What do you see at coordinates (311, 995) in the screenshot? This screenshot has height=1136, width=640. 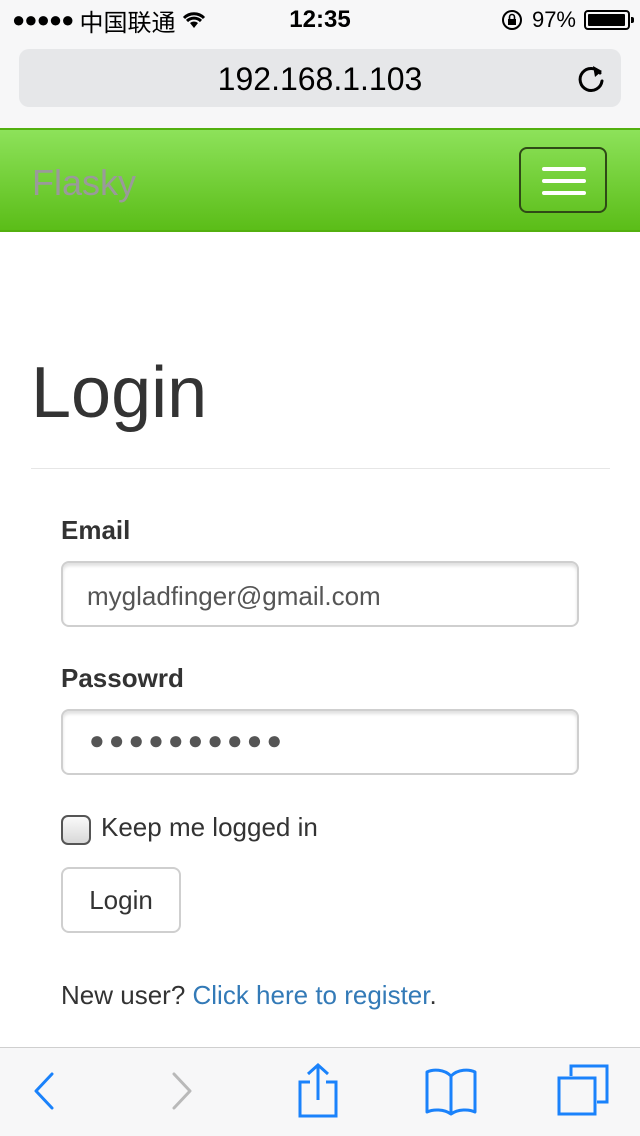 I see `register-link: Click here to register` at bounding box center [311, 995].